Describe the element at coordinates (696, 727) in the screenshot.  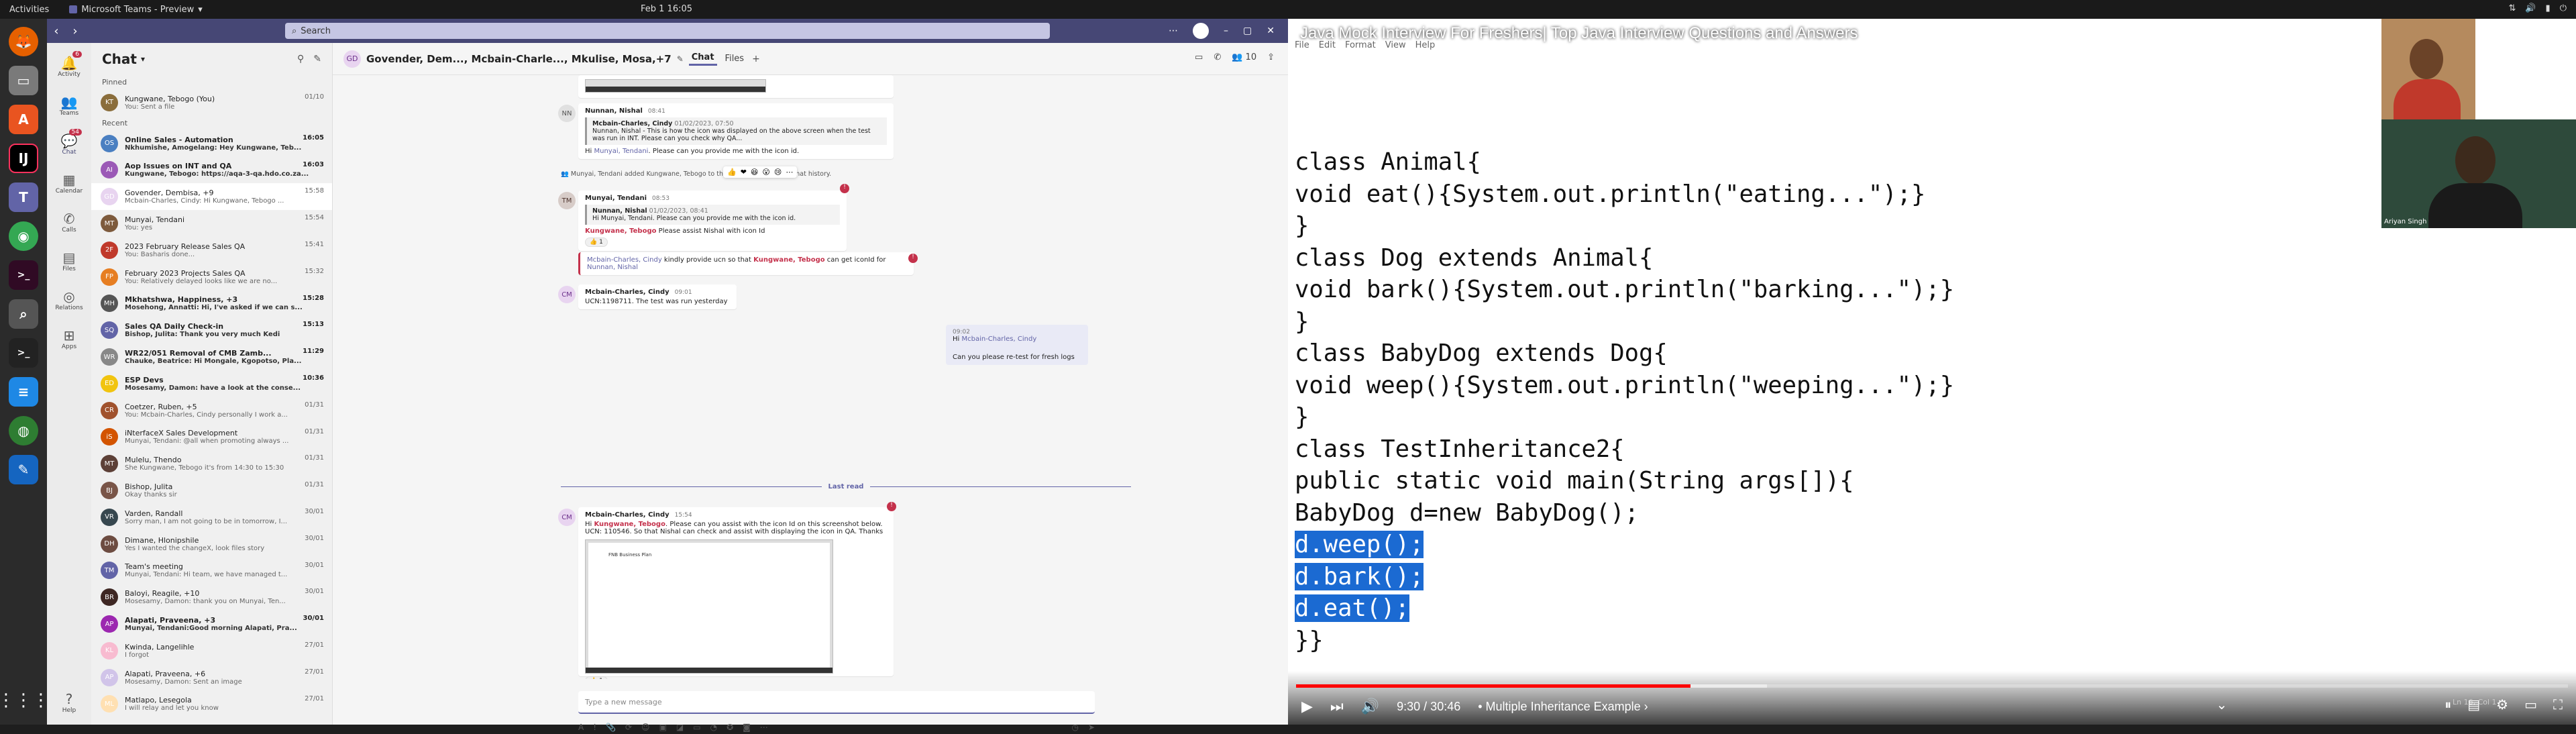
I see `meet-icon: ▭` at that location.